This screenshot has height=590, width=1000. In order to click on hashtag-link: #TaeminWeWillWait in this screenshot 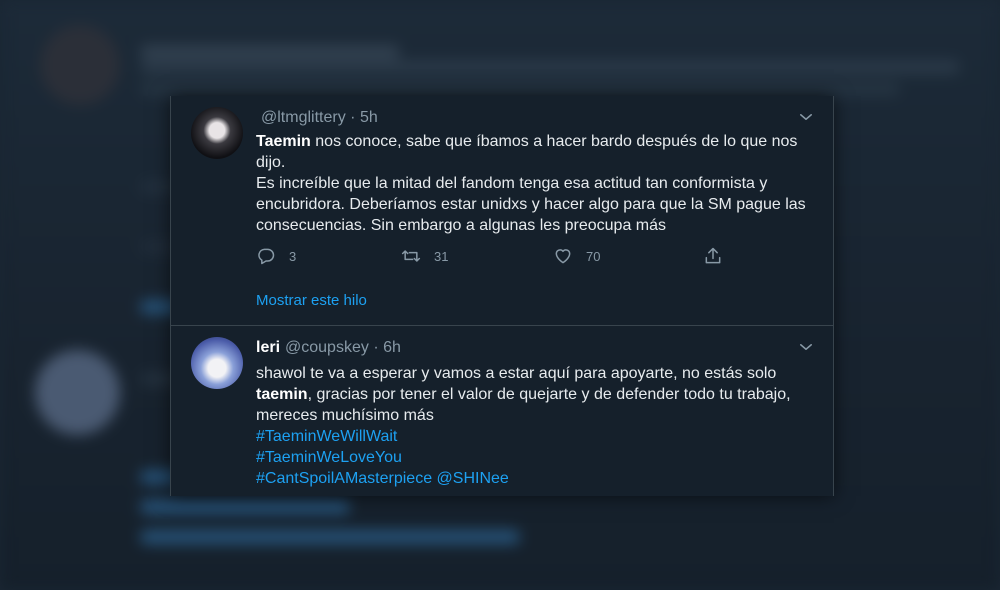, I will do `click(538, 436)`.